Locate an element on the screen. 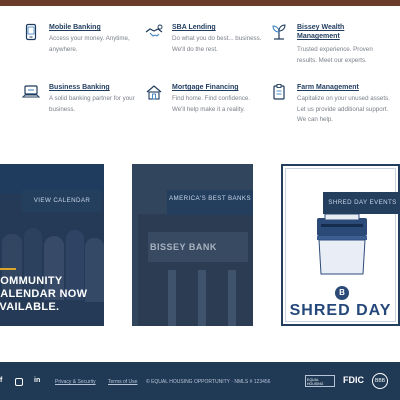 Image resolution: width=400 pixels, height=400 pixels. shred-logo-icon: B is located at coordinates (342, 293).